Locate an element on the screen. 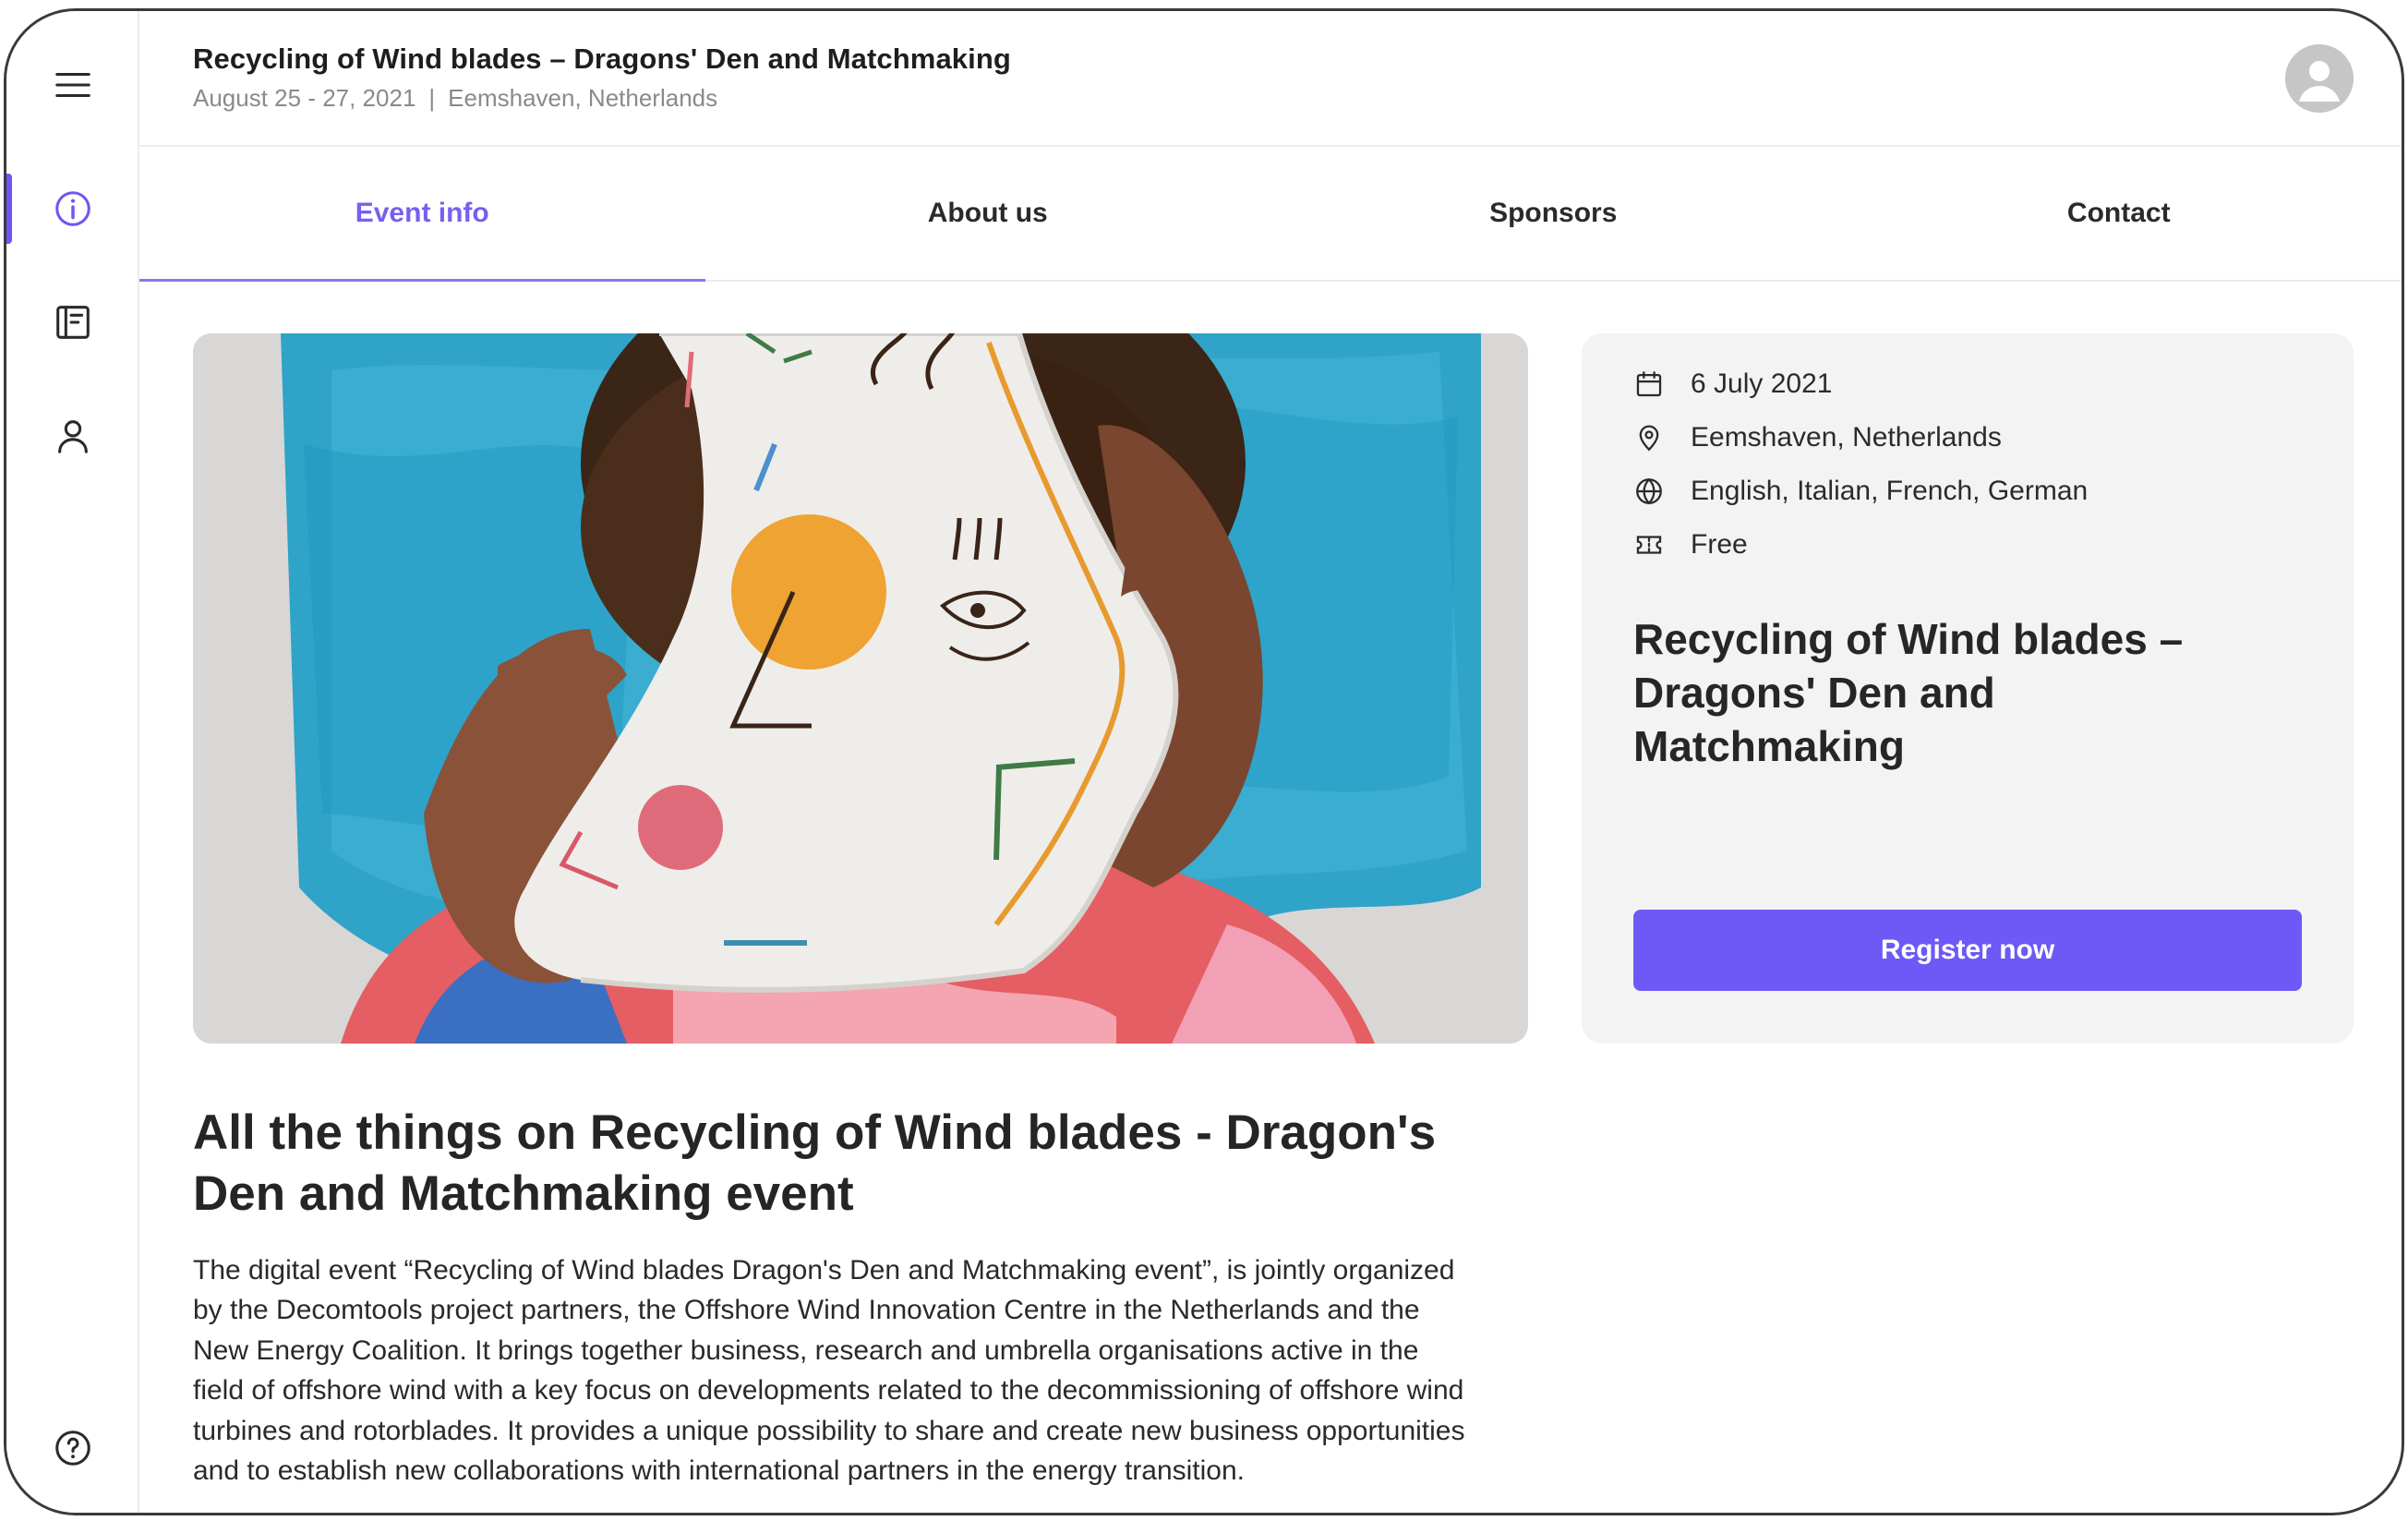  tab-bar: Event info About us Sponsors Contact is located at coordinates (1270, 214).